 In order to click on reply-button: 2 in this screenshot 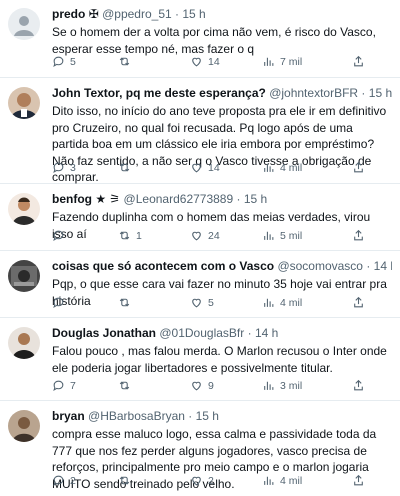, I will do `click(64, 480)`.